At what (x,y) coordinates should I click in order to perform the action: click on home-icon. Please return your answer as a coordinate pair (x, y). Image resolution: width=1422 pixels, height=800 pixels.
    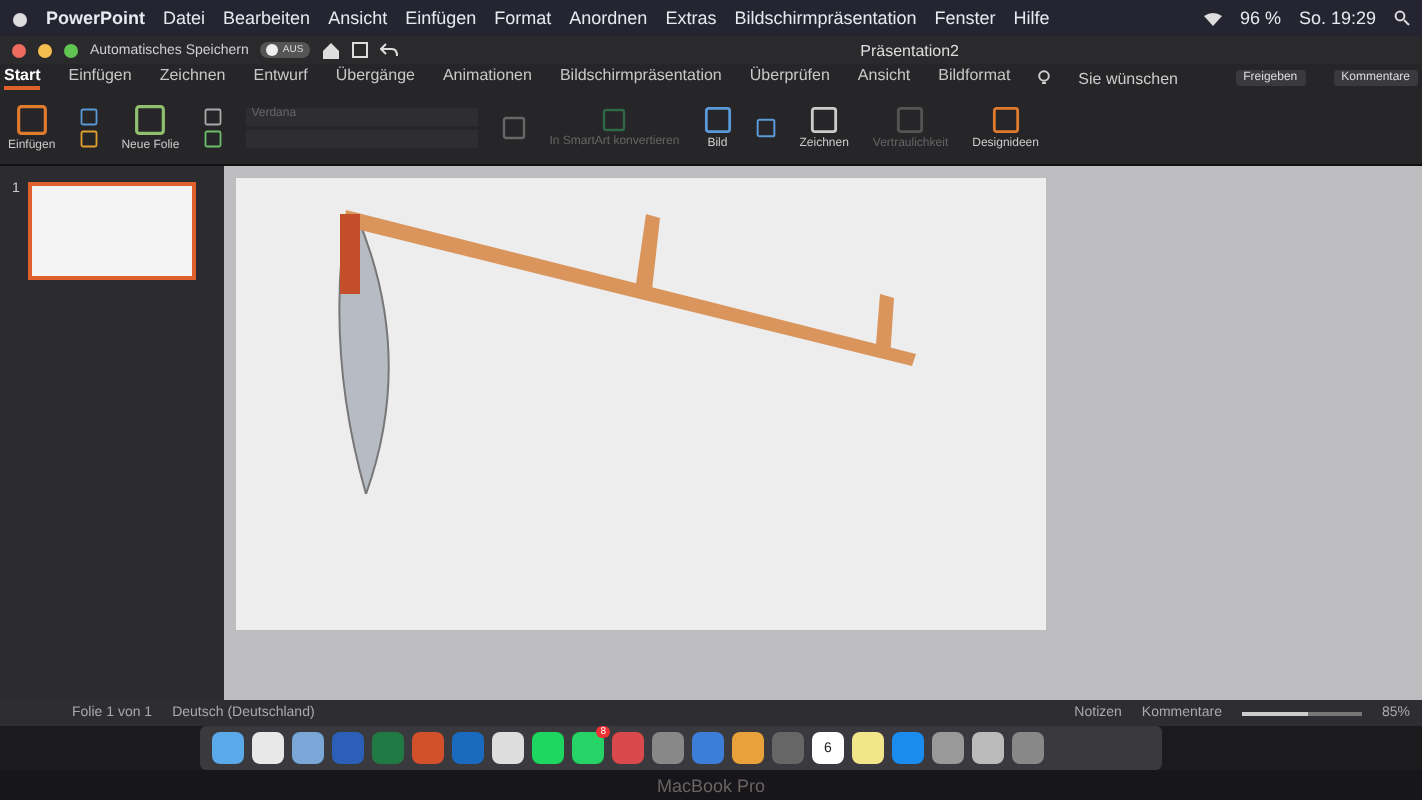
    Looking at the image, I should click on (330, 50).